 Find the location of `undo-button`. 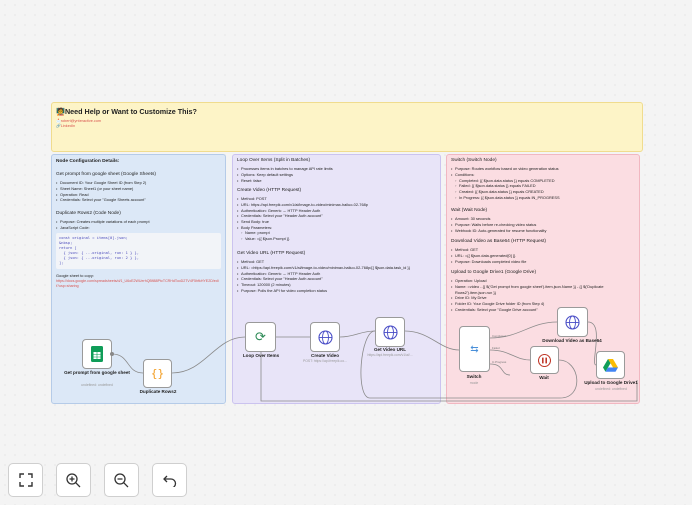

undo-button is located at coordinates (169, 480).